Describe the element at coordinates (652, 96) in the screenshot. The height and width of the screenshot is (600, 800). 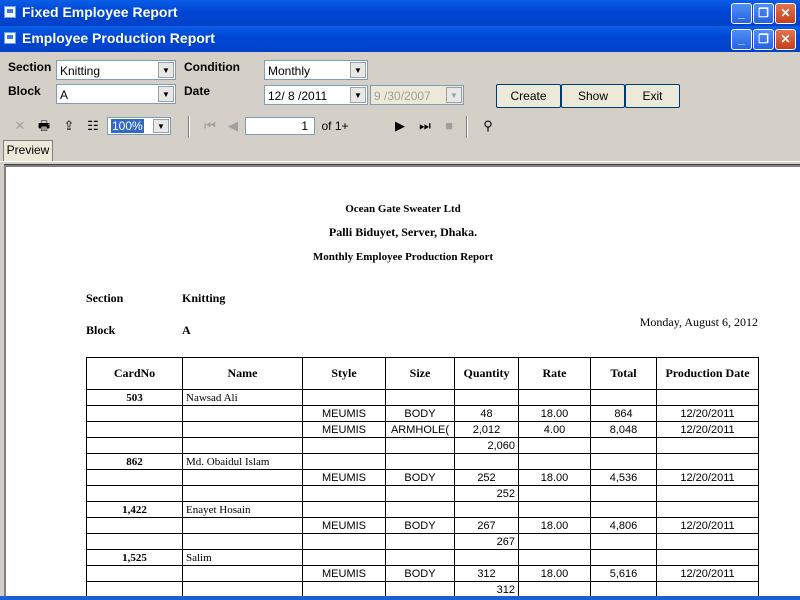
I see `exit-button: Exit` at that location.